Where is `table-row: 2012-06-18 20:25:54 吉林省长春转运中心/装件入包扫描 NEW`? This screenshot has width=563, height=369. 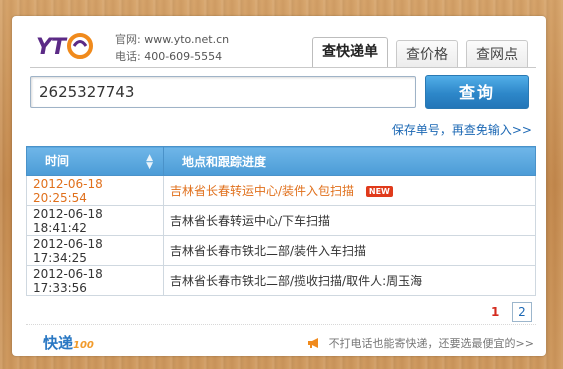 table-row: 2012-06-18 20:25:54 吉林省长春转运中心/装件入包扫描 NEW is located at coordinates (281, 190).